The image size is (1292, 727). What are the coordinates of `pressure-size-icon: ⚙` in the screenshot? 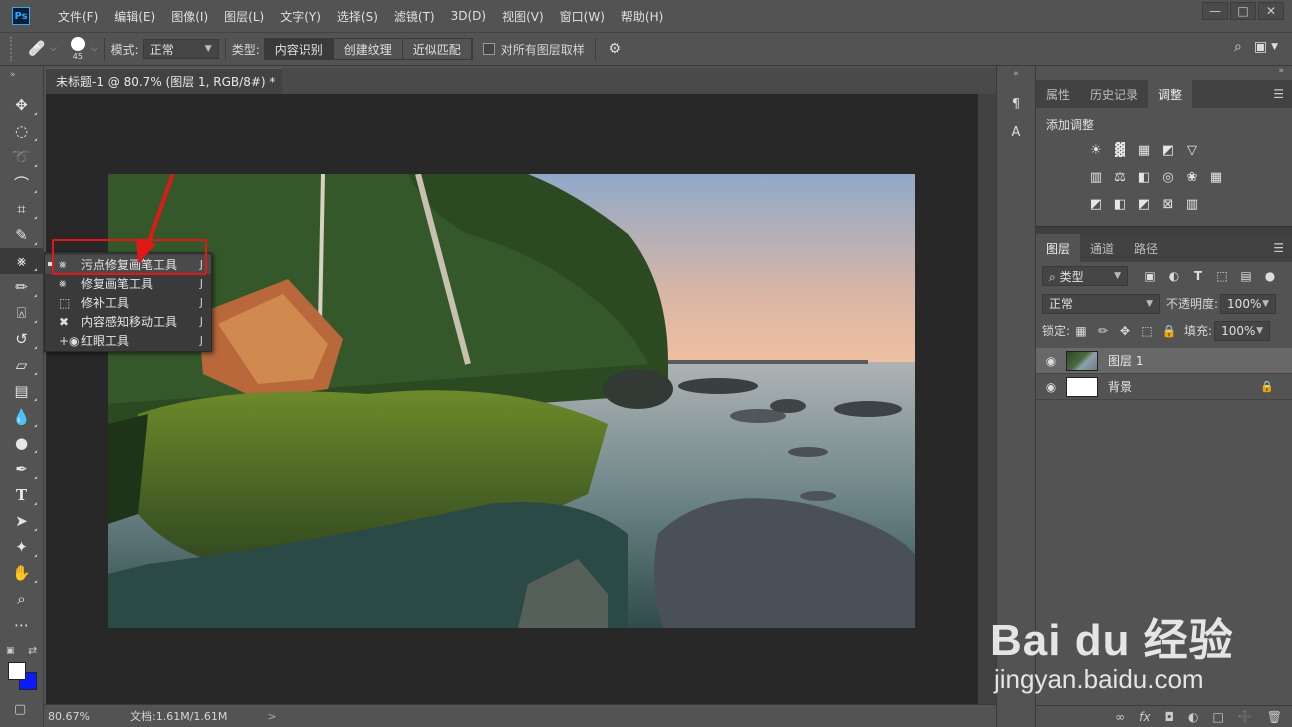 It's located at (615, 49).